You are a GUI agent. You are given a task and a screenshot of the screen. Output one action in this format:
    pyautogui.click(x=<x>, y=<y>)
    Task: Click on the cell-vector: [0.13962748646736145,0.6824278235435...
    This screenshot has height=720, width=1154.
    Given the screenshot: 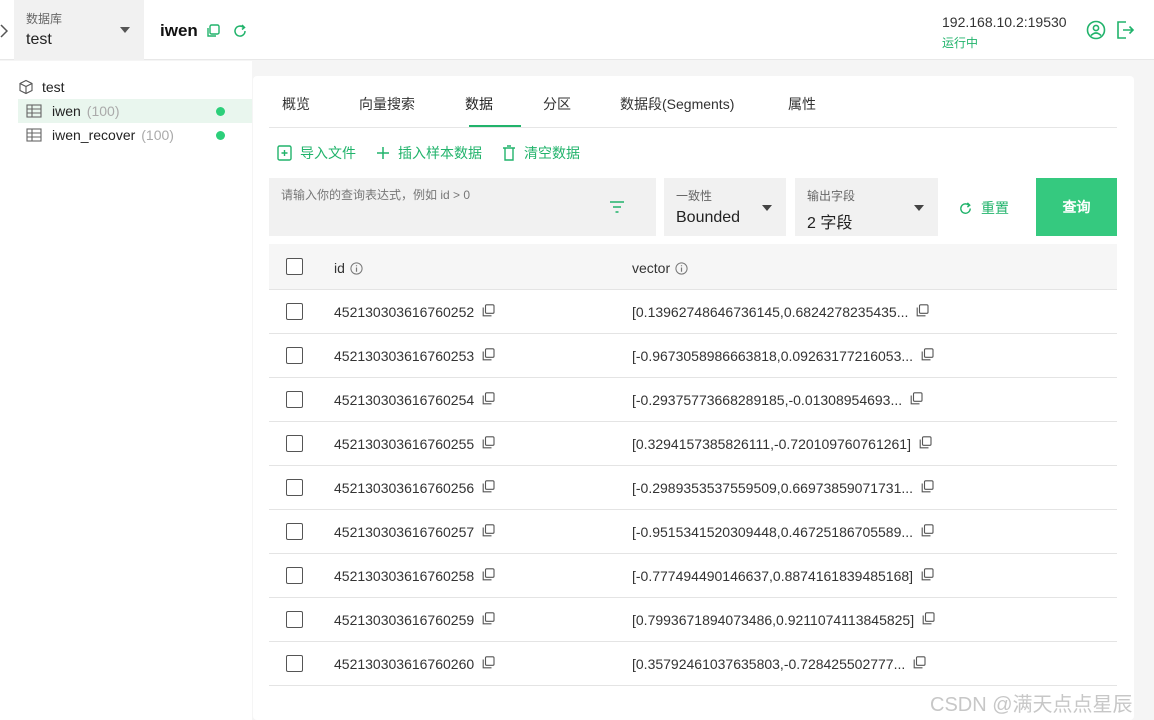 What is the action you would take?
    pyautogui.click(x=780, y=312)
    